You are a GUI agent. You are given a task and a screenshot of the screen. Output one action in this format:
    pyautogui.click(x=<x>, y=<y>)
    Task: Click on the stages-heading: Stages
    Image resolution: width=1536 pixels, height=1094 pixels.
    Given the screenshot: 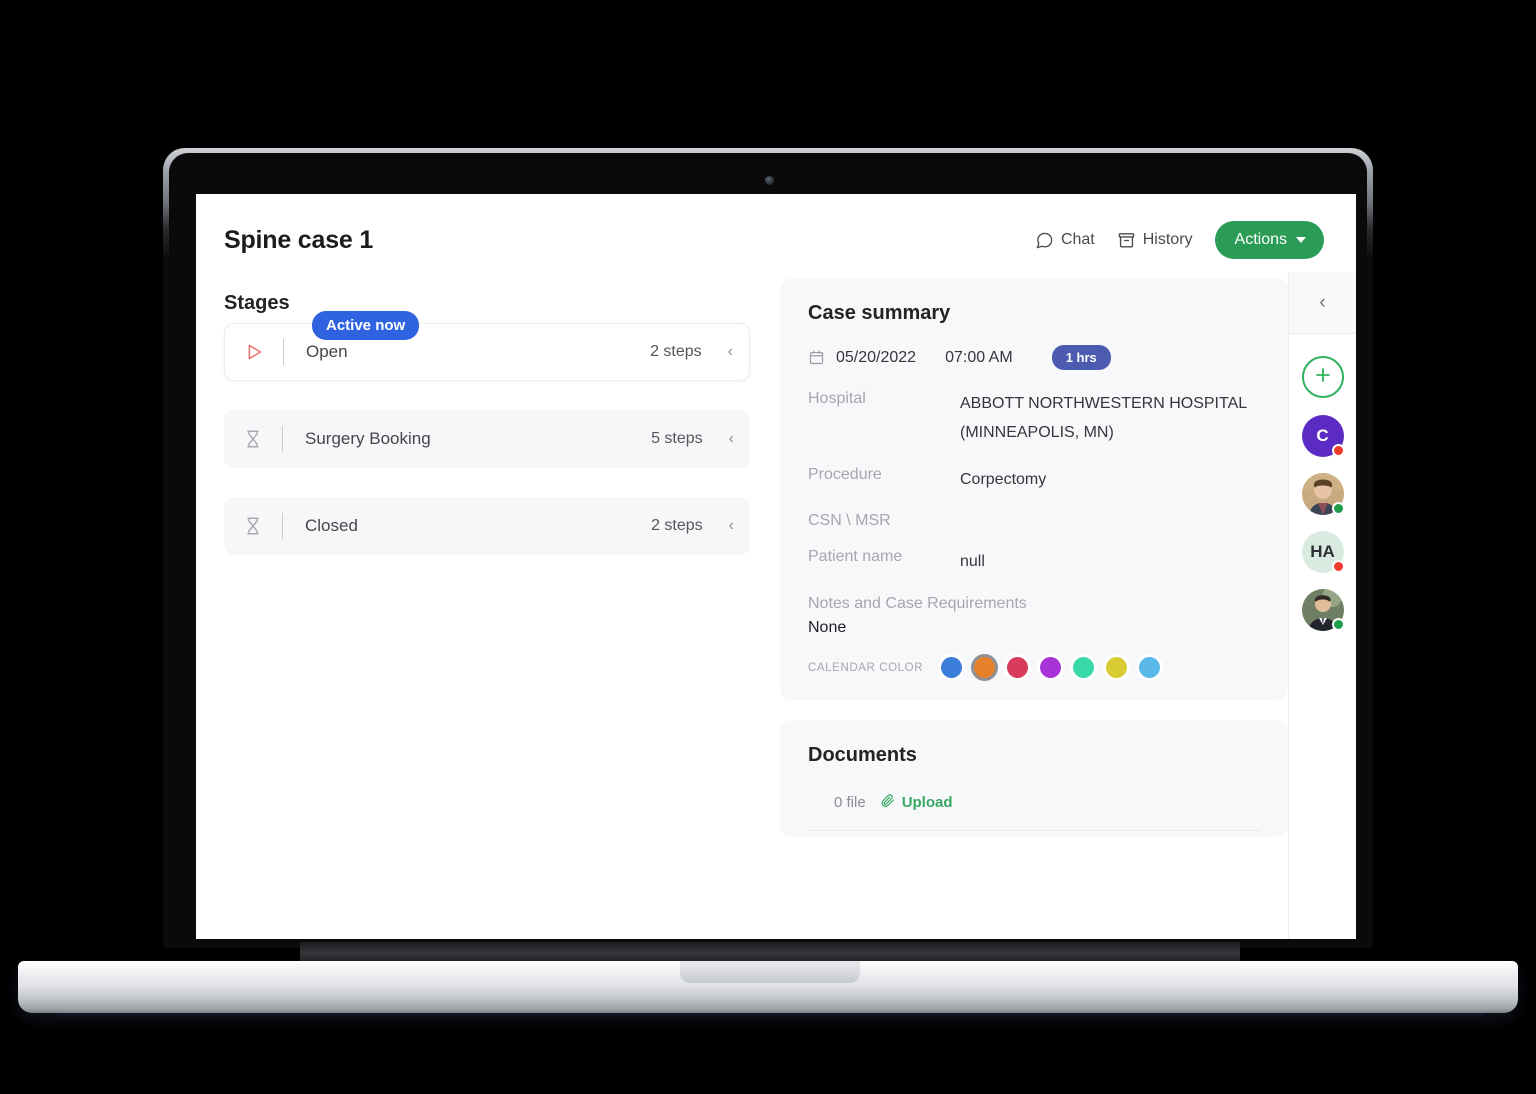 What is the action you would take?
    pyautogui.click(x=257, y=303)
    